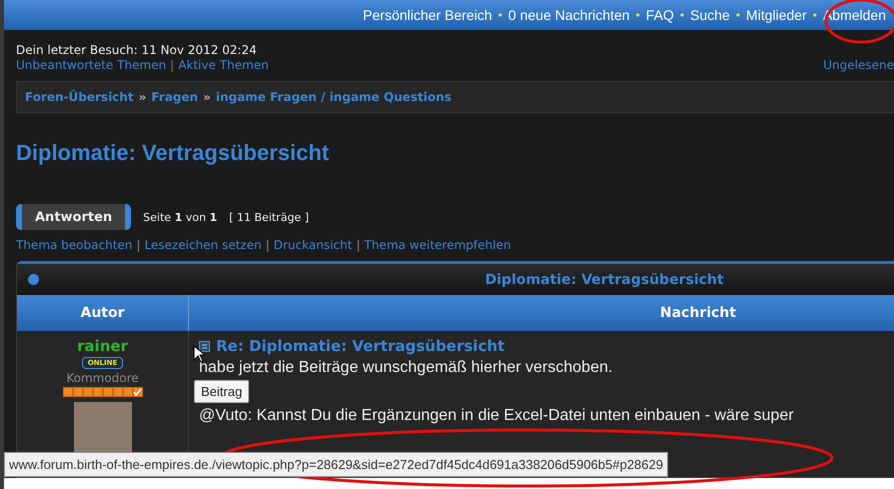  I want to click on post-icon, so click(204, 346).